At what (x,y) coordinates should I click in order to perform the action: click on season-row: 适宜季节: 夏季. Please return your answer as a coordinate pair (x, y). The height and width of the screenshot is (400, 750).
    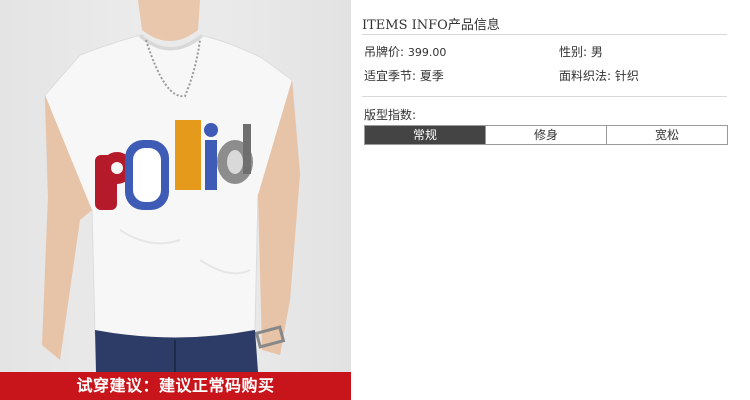
    Looking at the image, I should click on (404, 75).